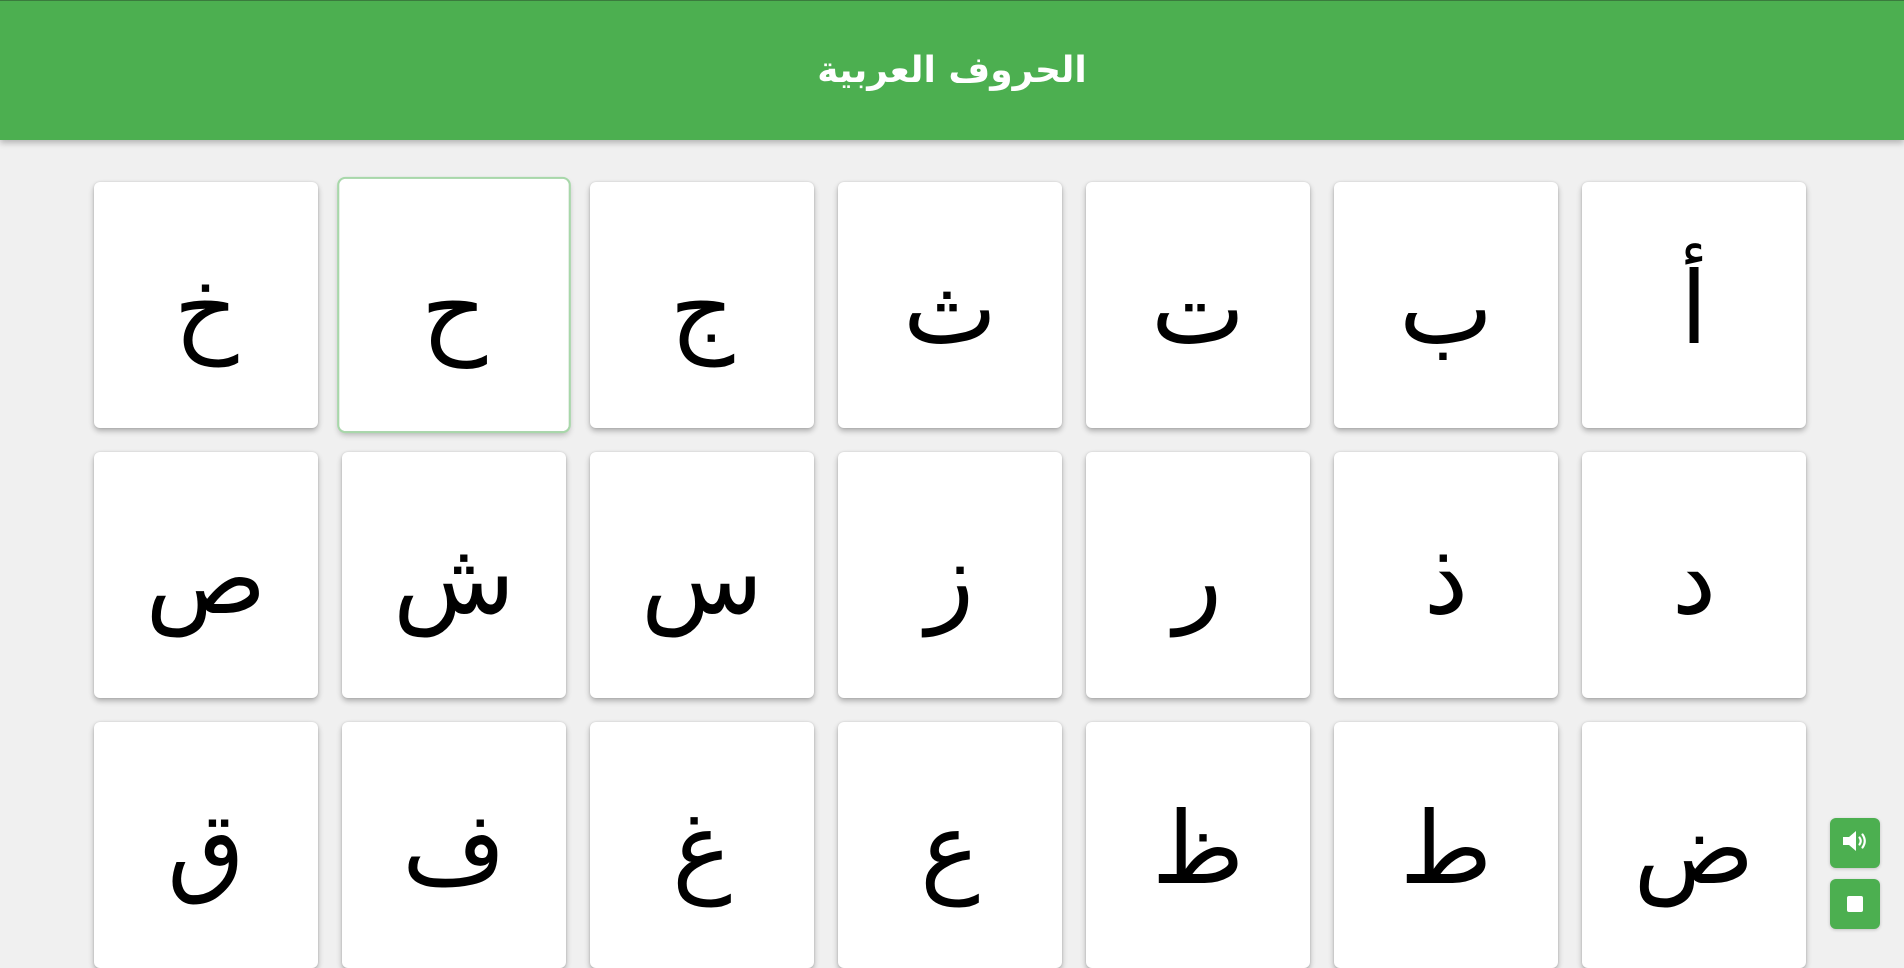 This screenshot has width=1904, height=968. I want to click on letter-card-ba: ب, so click(1446, 305).